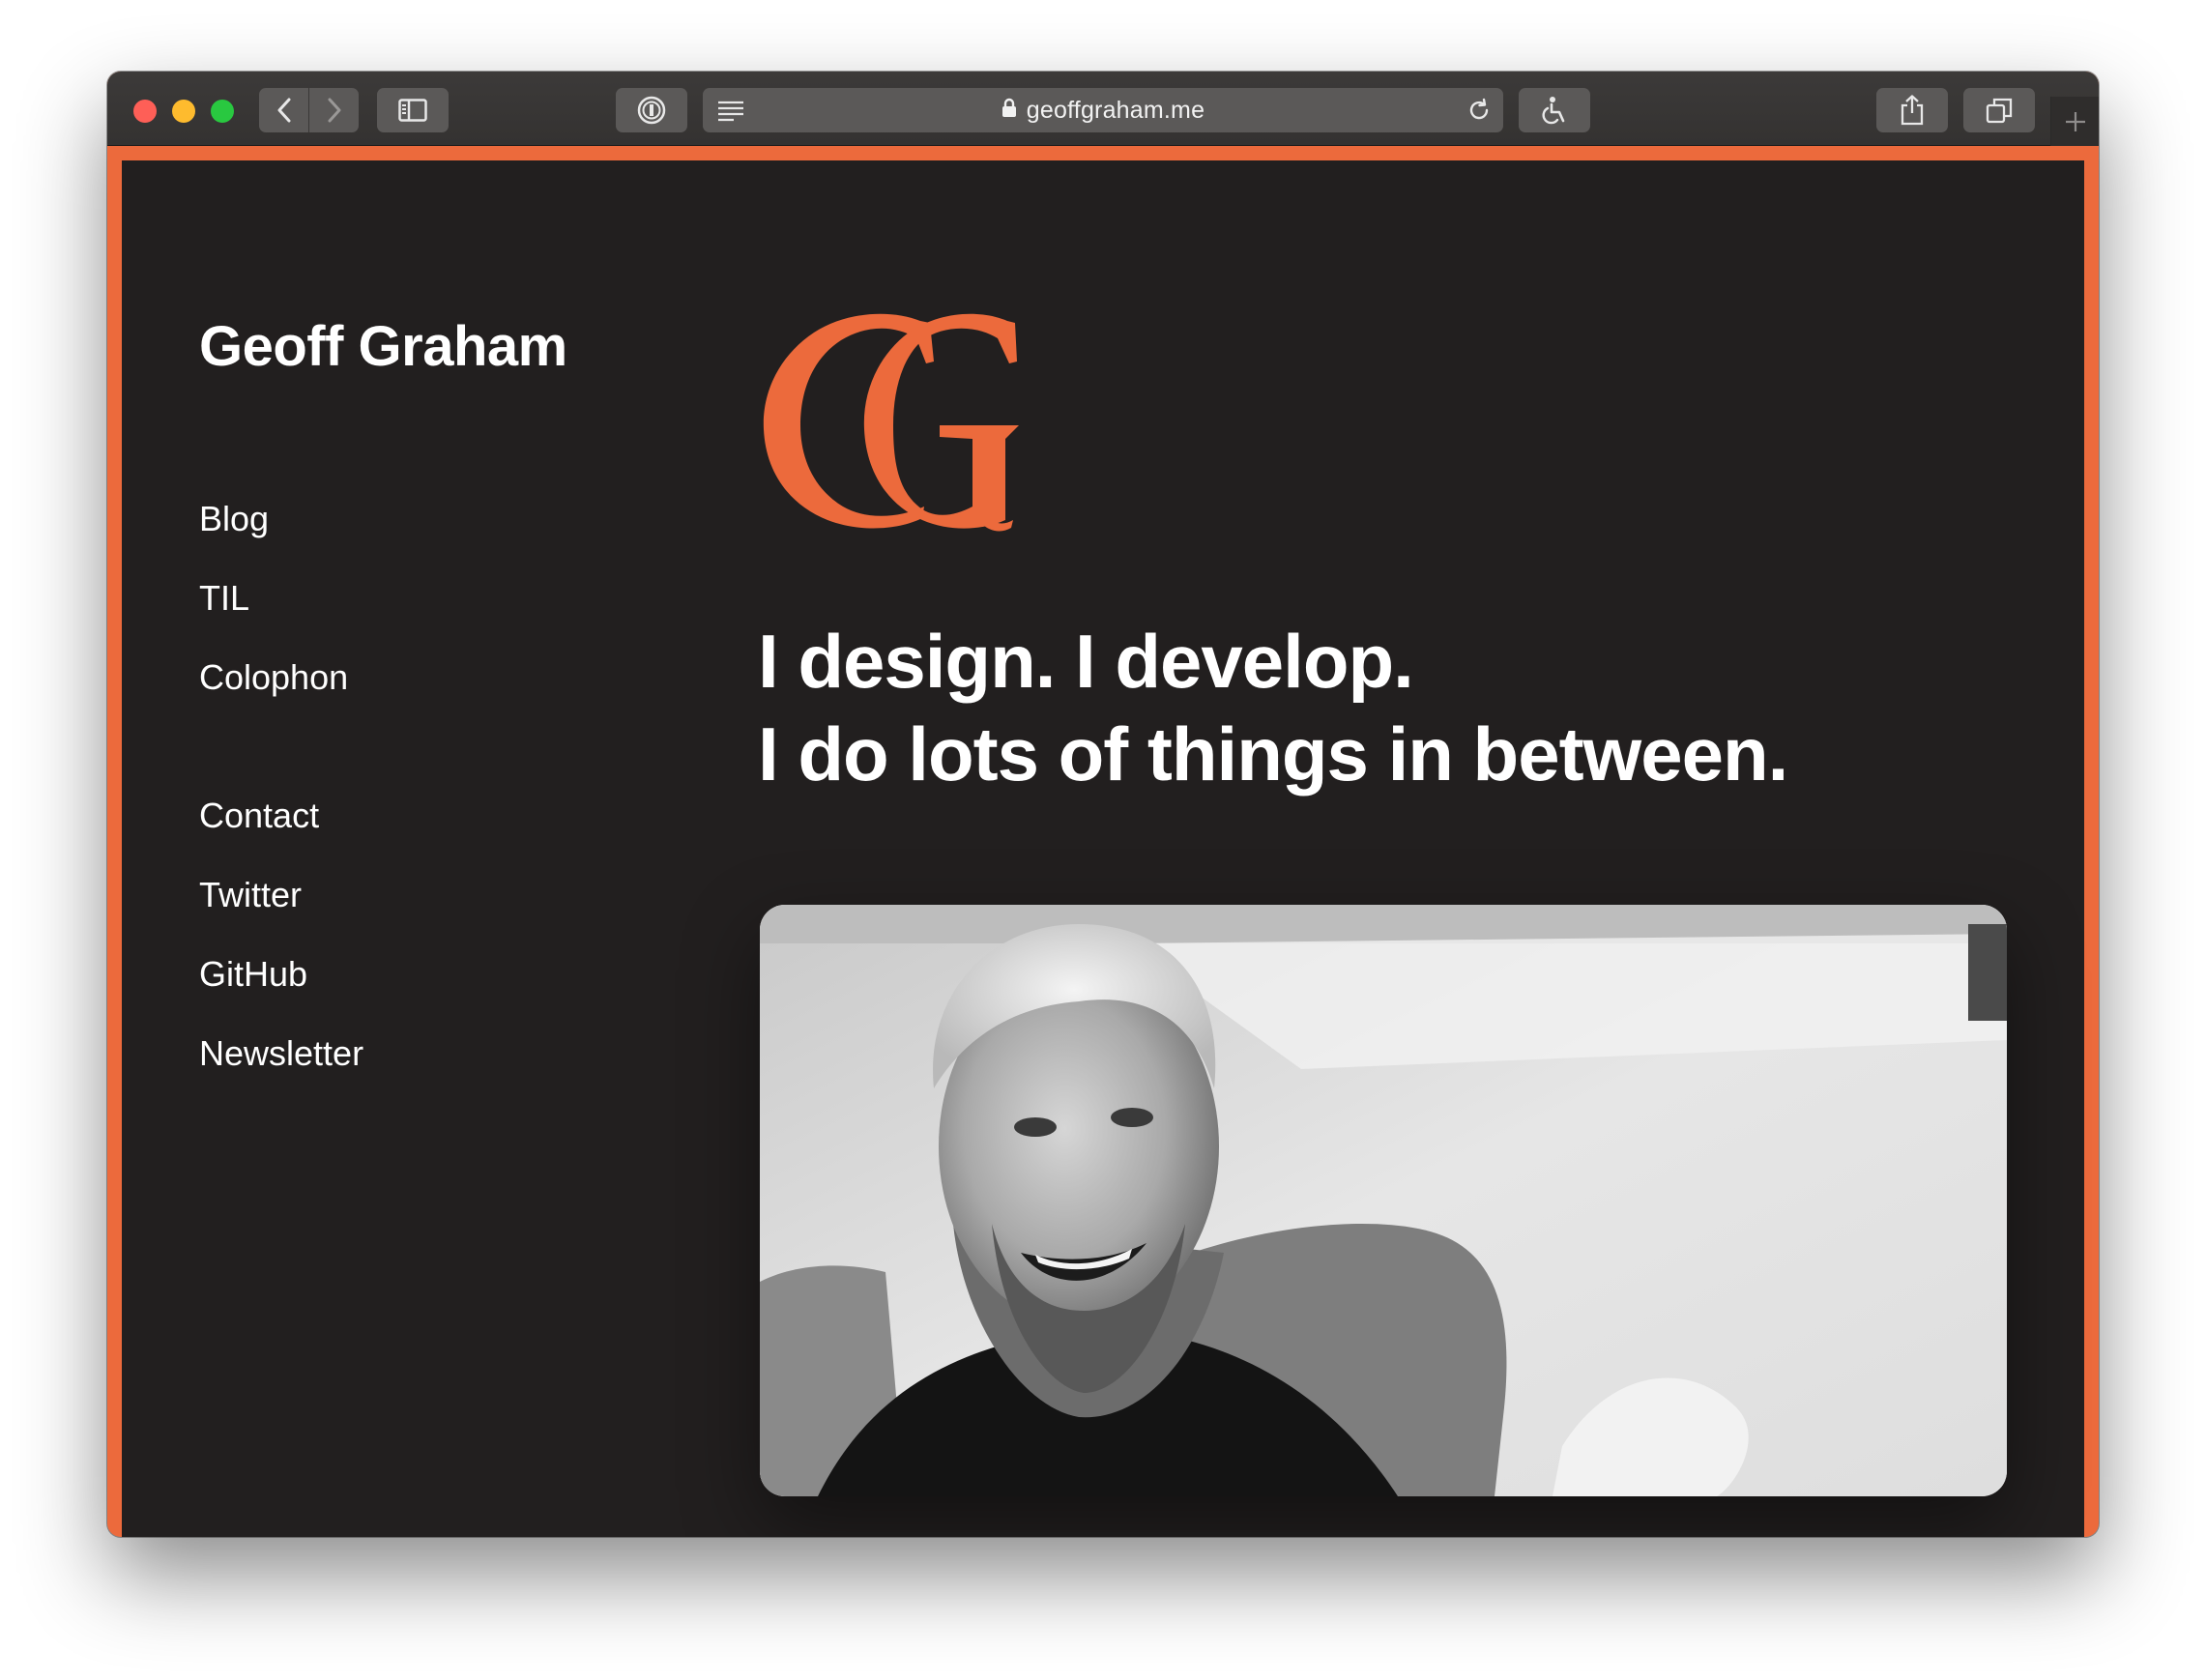 The height and width of the screenshot is (1680, 2206). I want to click on url-text: geoffgraham.me, so click(1115, 110).